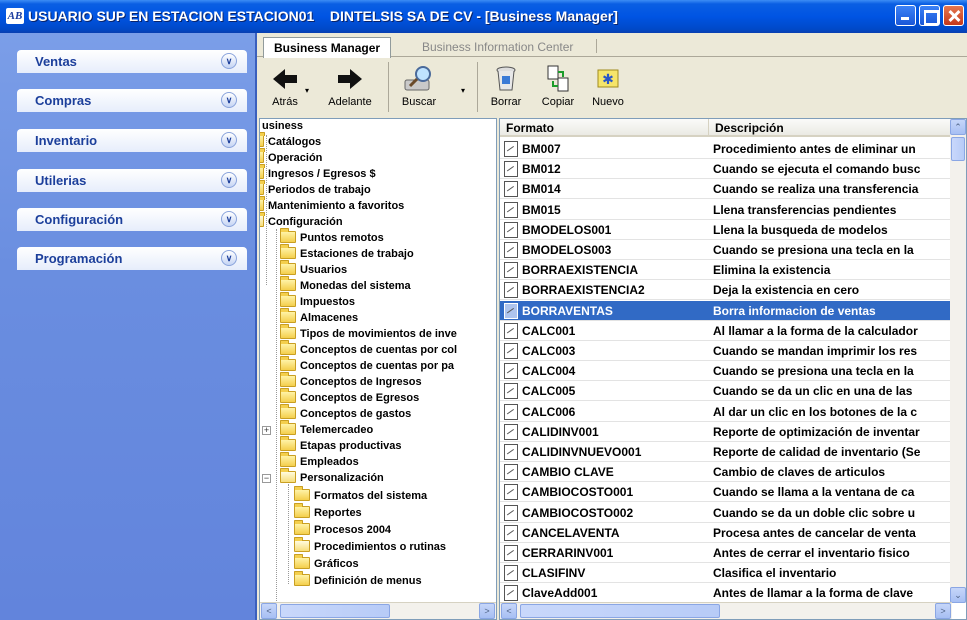 The height and width of the screenshot is (620, 967). Describe the element at coordinates (351, 381) in the screenshot. I see `tree-item: Conceptos de Ingresos` at that location.